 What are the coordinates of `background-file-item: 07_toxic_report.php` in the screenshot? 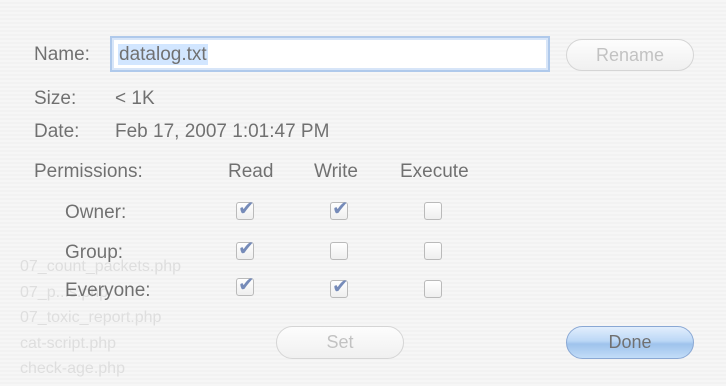 It's located at (91, 317).